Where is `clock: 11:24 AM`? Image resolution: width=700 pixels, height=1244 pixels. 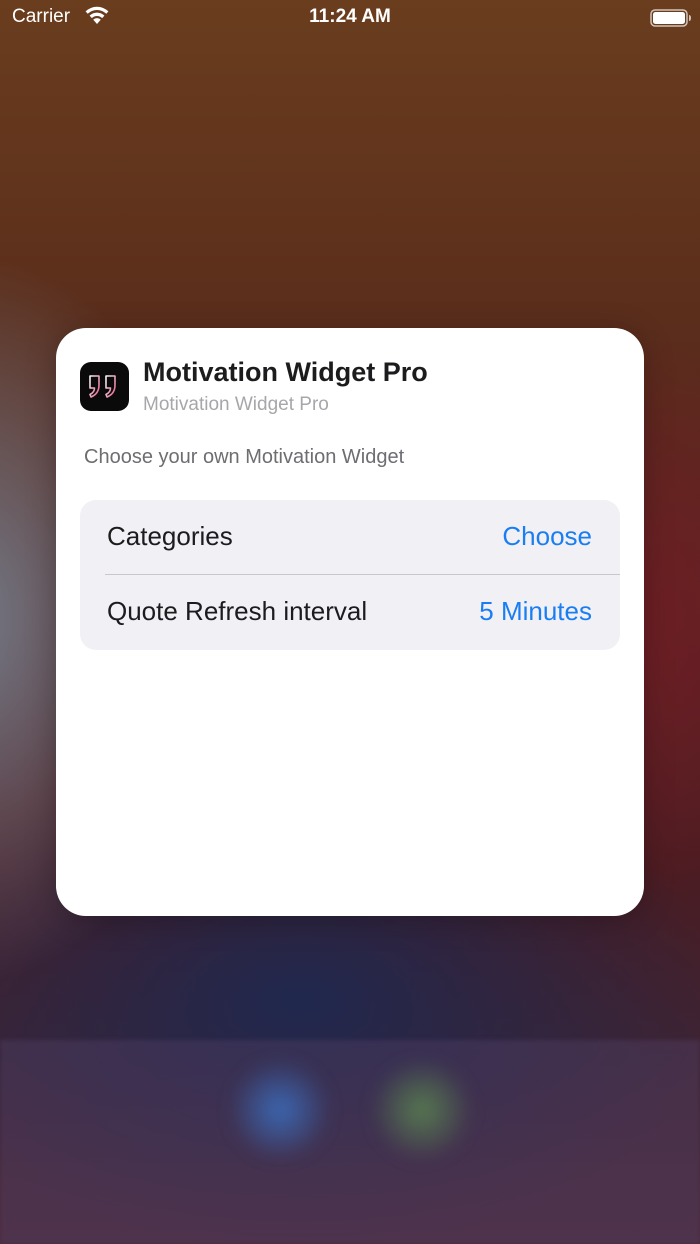 clock: 11:24 AM is located at coordinates (350, 16).